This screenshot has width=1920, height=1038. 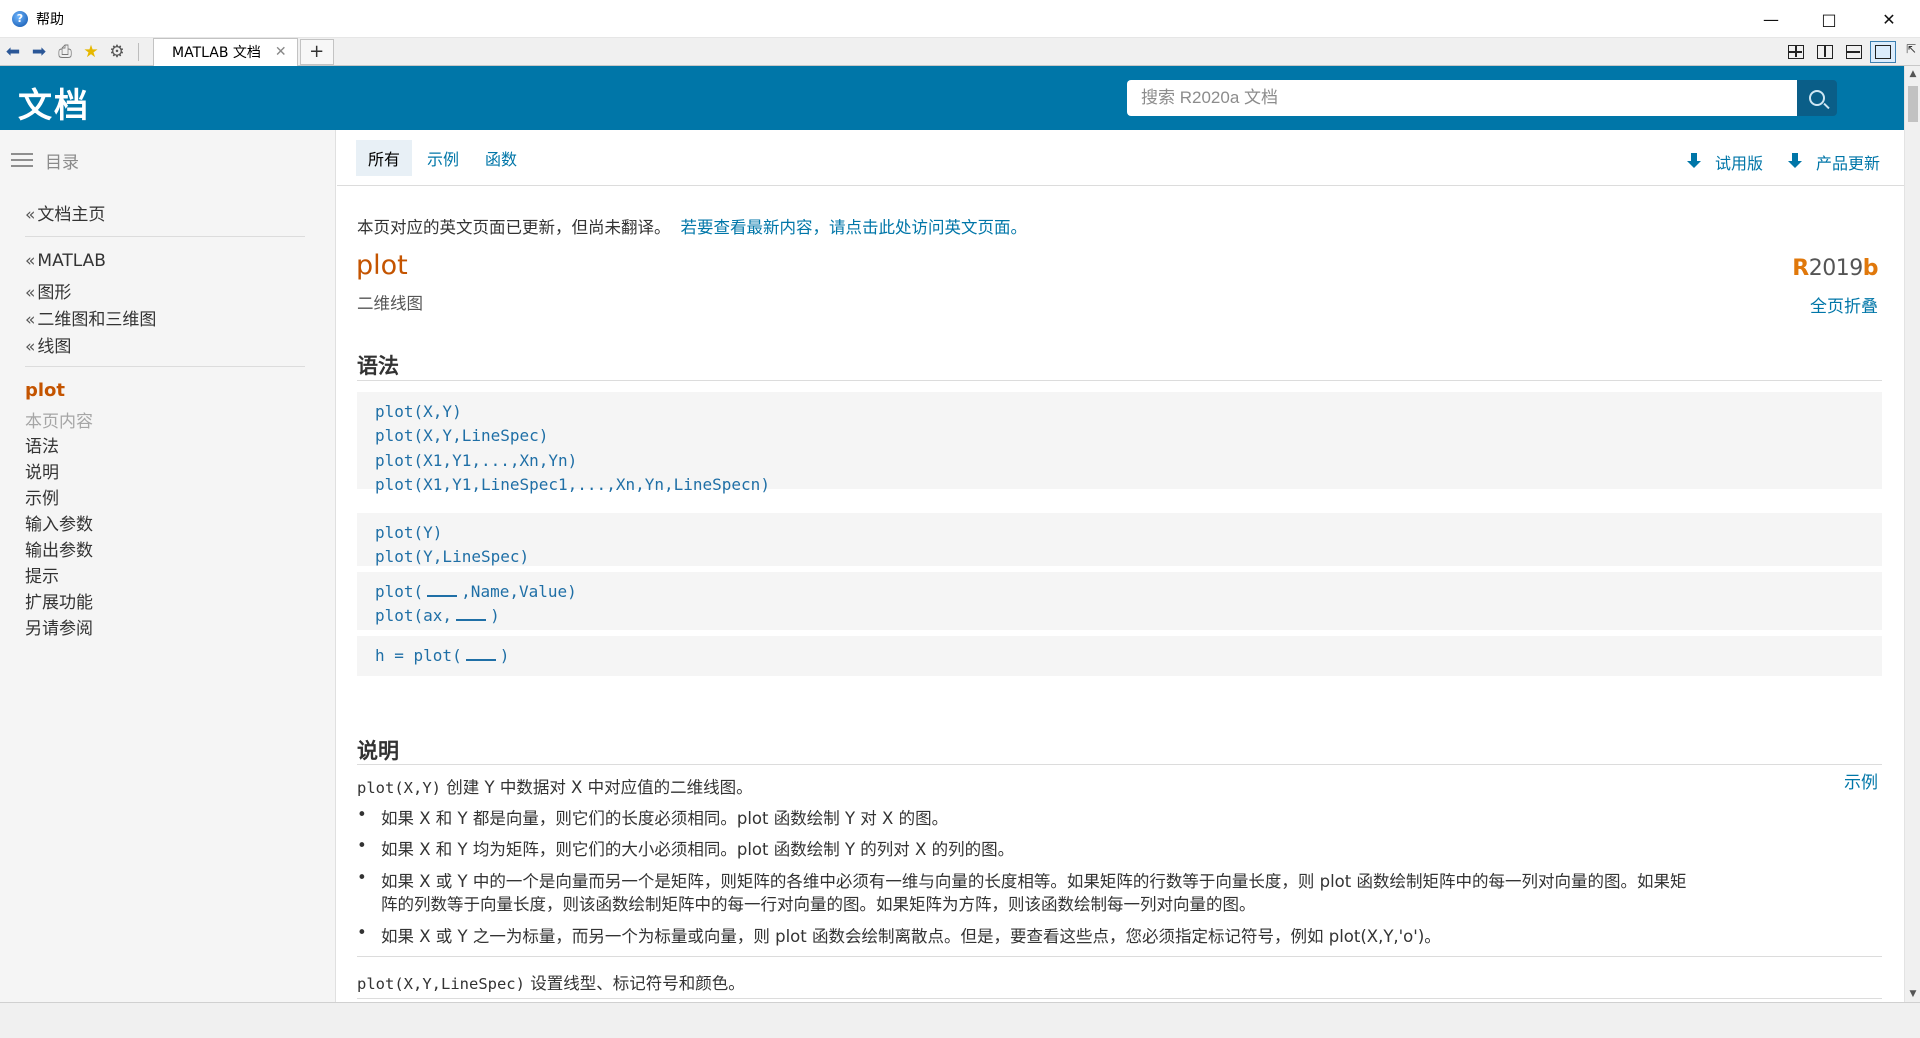 I want to click on toolbar-undock-icon: ⇱, so click(x=1911, y=49).